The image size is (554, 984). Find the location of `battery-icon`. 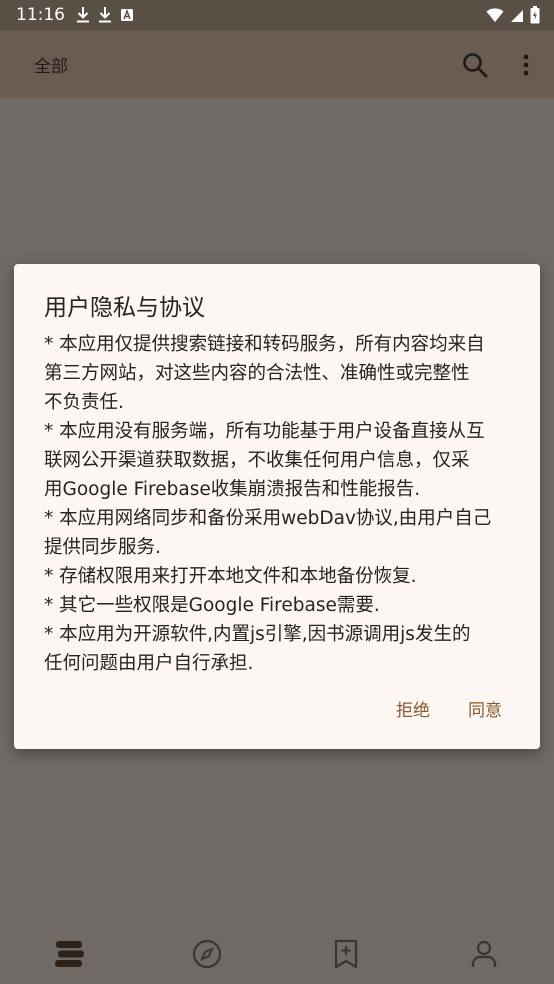

battery-icon is located at coordinates (535, 15).